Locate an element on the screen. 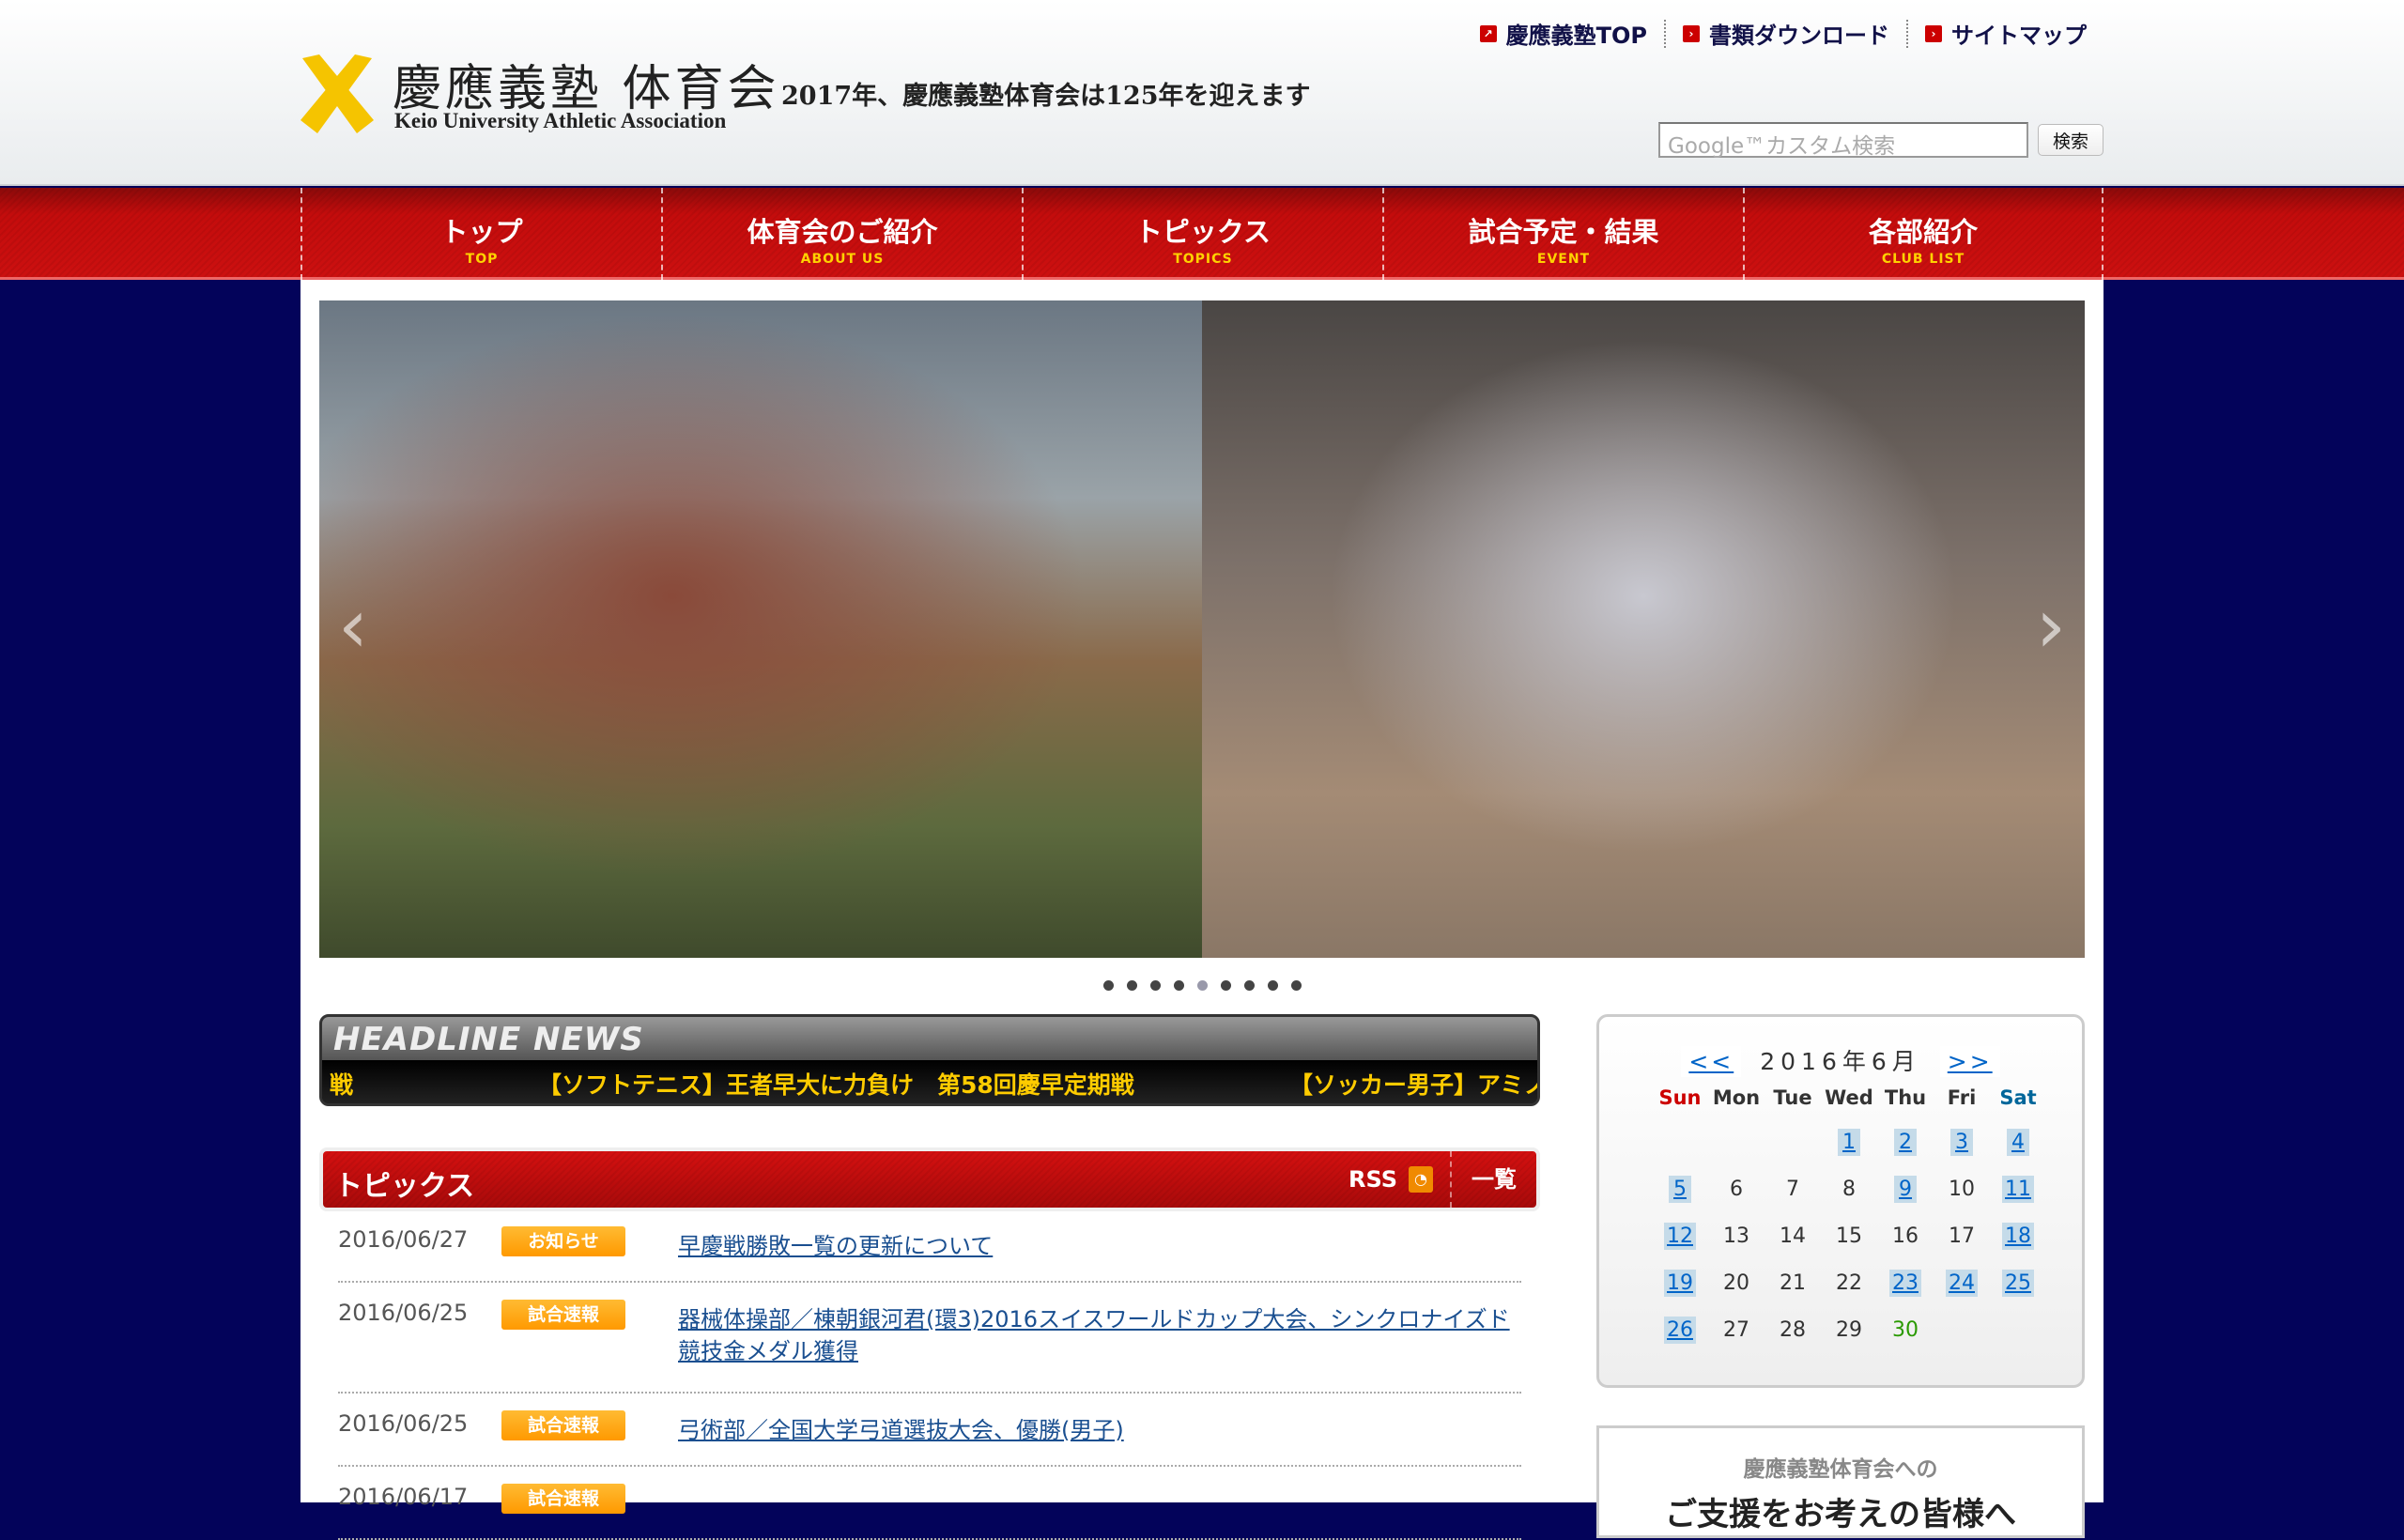 This screenshot has height=1540, width=2404. calendar-day: 22 is located at coordinates (1849, 1282).